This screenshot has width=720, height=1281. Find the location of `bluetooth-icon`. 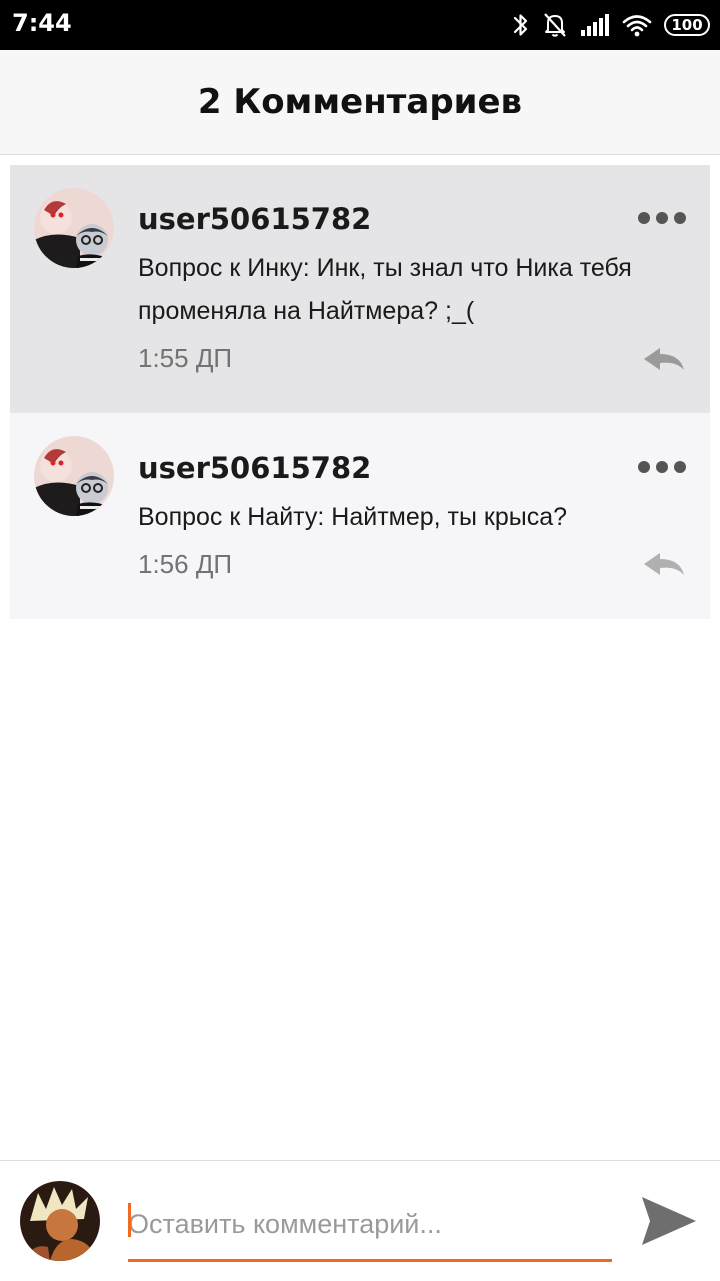

bluetooth-icon is located at coordinates (520, 25).